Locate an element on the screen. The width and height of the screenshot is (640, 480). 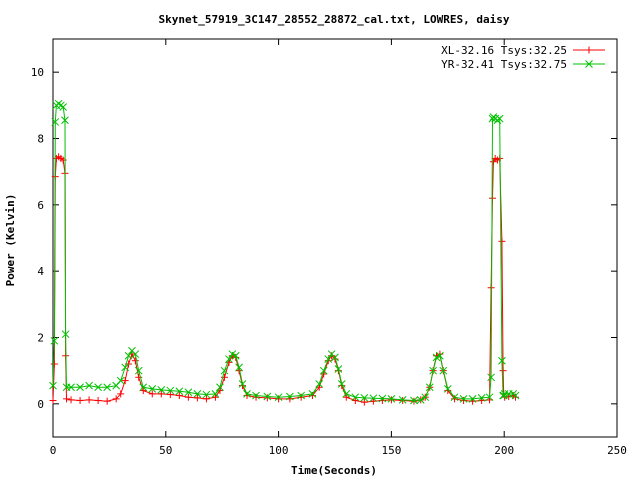
legend: XL-32.16 Tsys:32.25YR-32.41 Tsys:32.75 is located at coordinates (523, 57).